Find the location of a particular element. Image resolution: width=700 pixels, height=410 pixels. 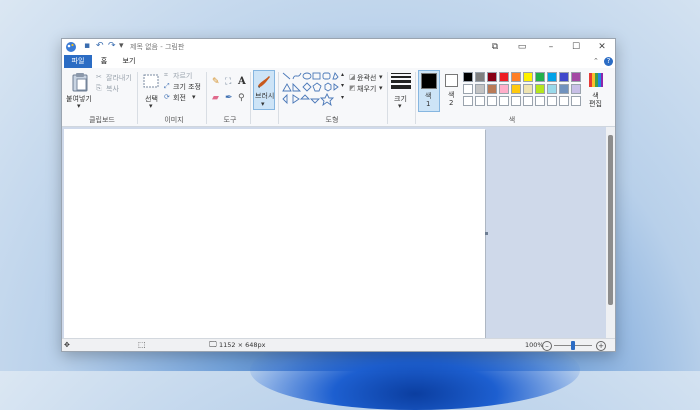

color-palette is located at coordinates (523, 90).